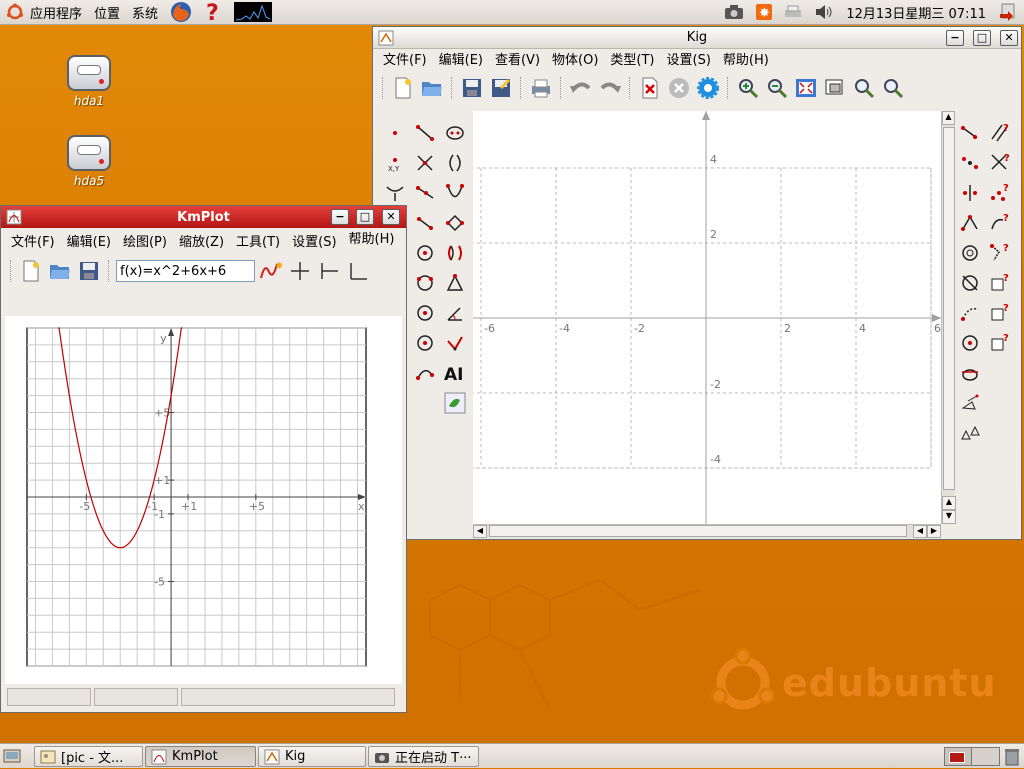 The width and height of the screenshot is (1024, 769). What do you see at coordinates (970, 433) in the screenshot?
I see `affinity-tool-icon` at bounding box center [970, 433].